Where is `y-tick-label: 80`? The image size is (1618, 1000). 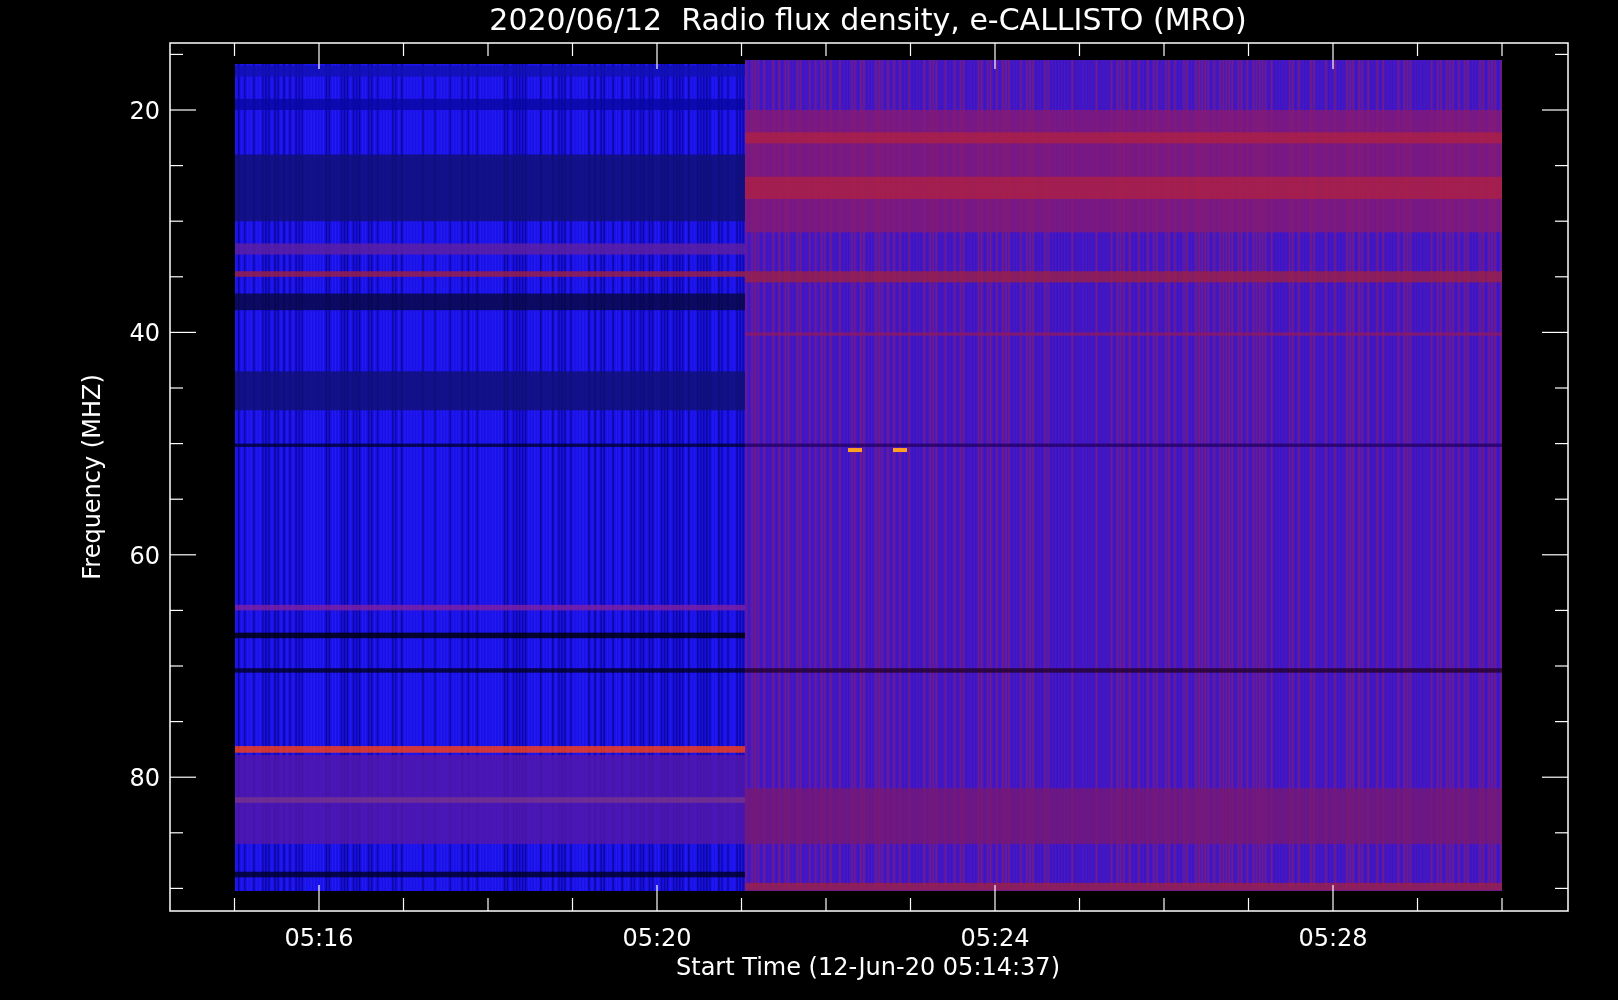
y-tick-label: 80 is located at coordinates (144, 778).